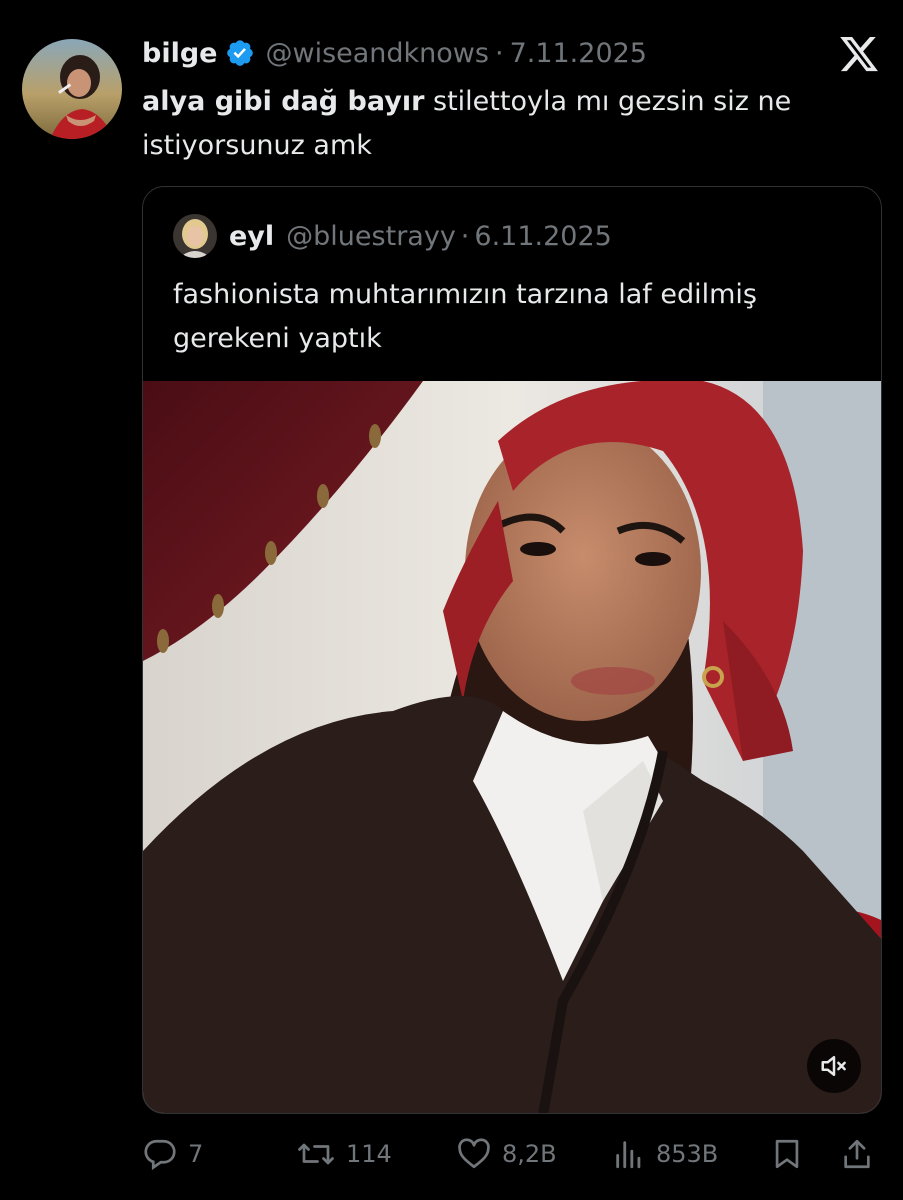  Describe the element at coordinates (196, 1154) in the screenshot. I see `reply-count: 7` at that location.